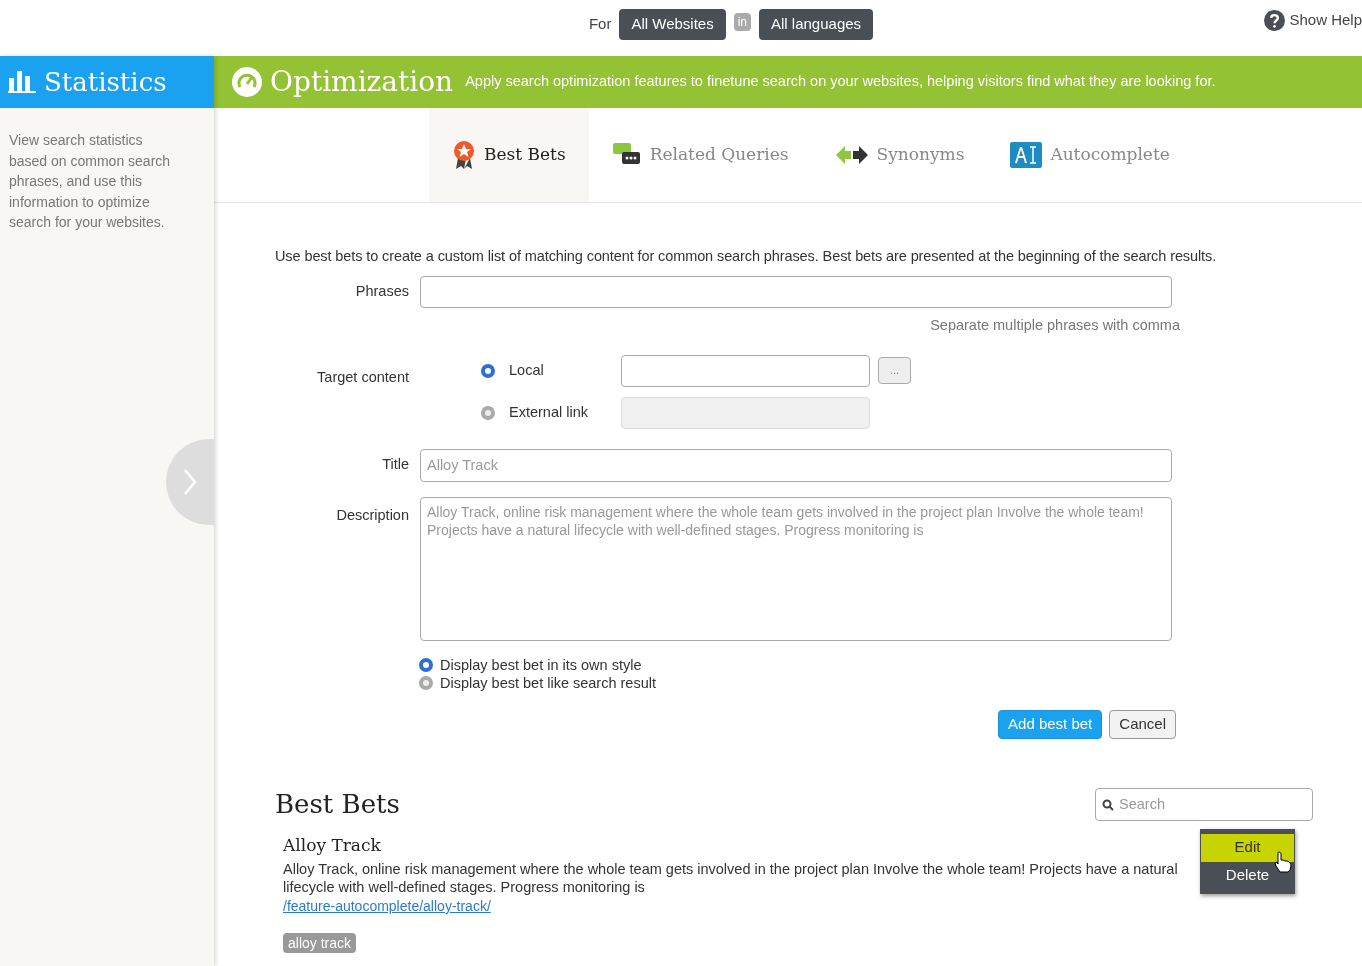 This screenshot has height=966, width=1362. What do you see at coordinates (600, 24) in the screenshot?
I see `for-label: For` at bounding box center [600, 24].